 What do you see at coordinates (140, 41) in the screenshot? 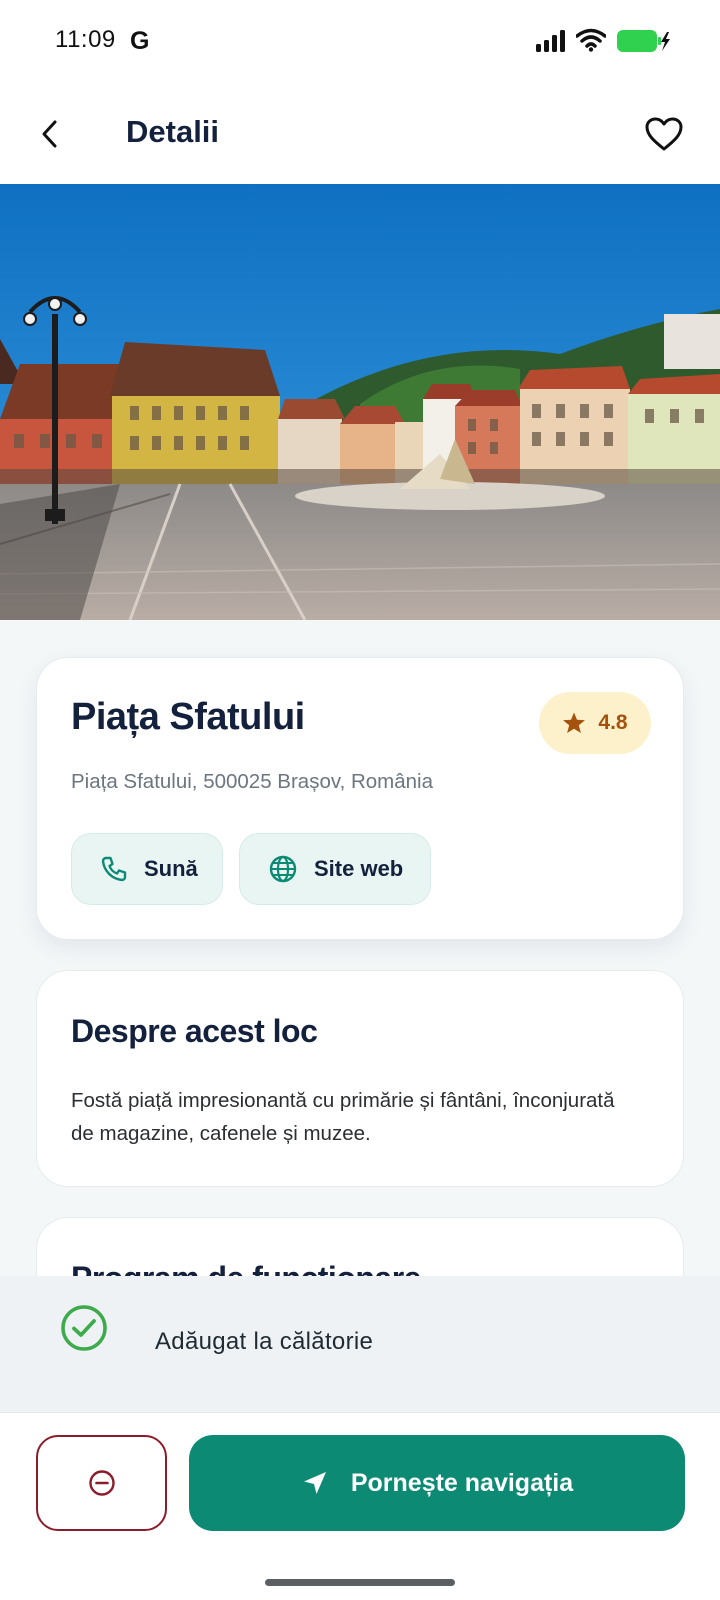
I see `google-icon: G` at bounding box center [140, 41].